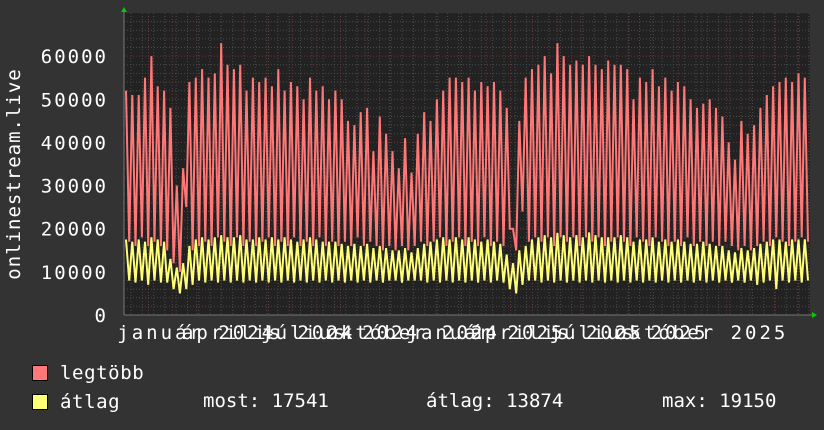 Image resolution: width=824 pixels, height=430 pixels. What do you see at coordinates (701, 333) in the screenshot?
I see `x-tick-label: október 2025` at bounding box center [701, 333].